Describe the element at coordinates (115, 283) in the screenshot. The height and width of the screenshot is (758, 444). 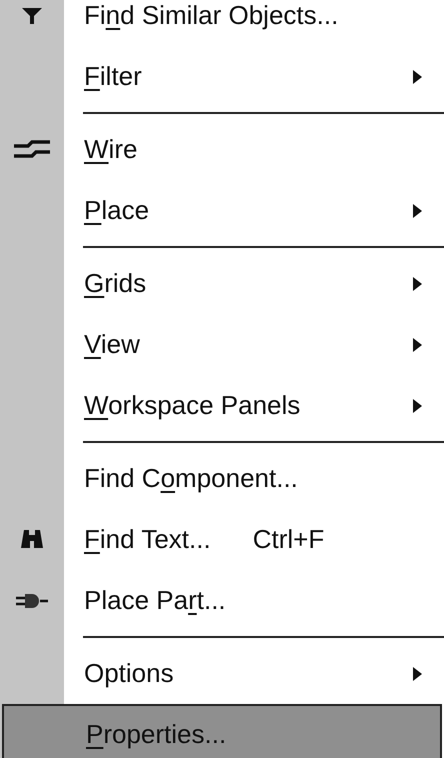
I see `menu-item-label: Grids` at that location.